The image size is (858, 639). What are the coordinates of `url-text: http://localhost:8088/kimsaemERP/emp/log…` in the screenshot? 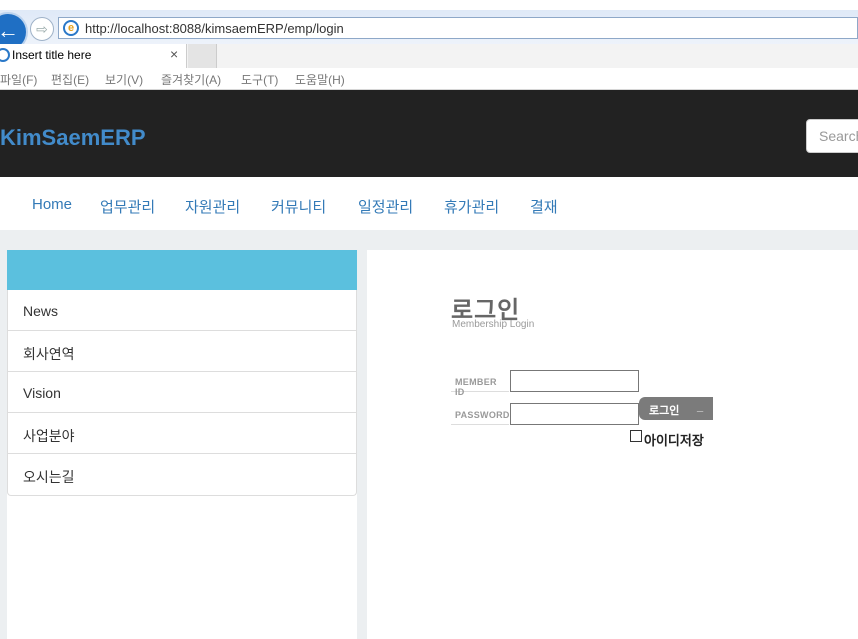 It's located at (214, 28).